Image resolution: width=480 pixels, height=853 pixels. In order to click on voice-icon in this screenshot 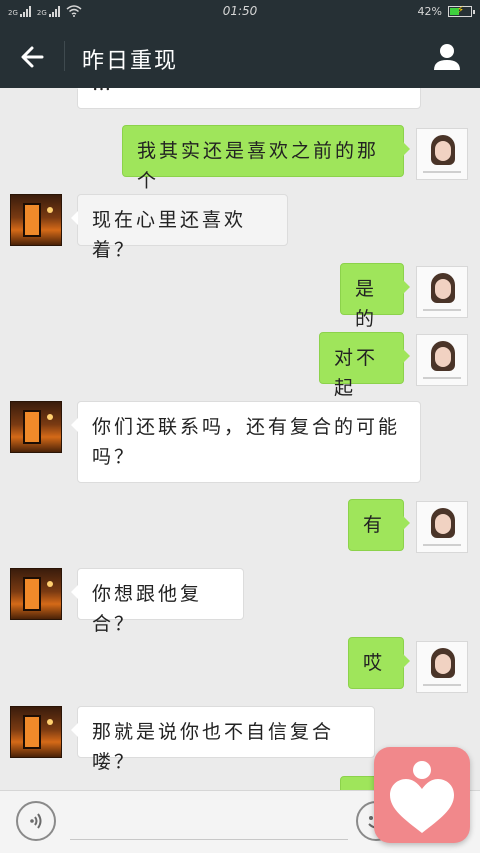, I will do `click(36, 821)`.